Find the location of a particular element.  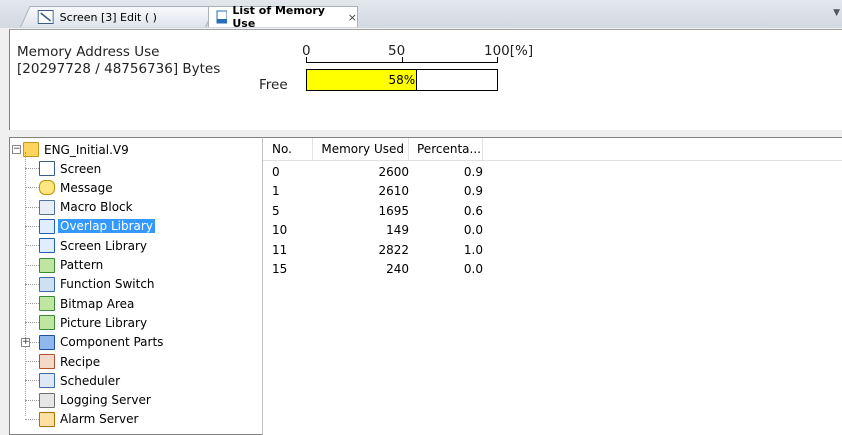

tree-item-label: Logging Server is located at coordinates (105, 400).